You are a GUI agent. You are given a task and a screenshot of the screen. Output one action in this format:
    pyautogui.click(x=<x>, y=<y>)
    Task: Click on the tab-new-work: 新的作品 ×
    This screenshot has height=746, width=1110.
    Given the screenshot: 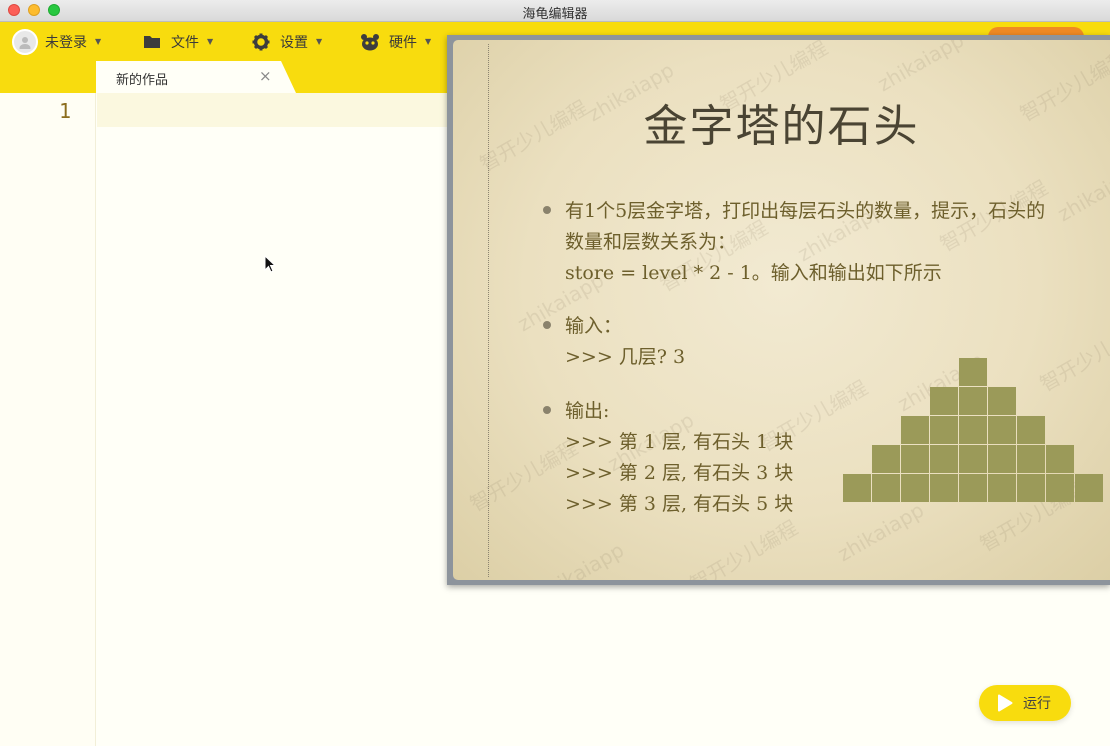 What is the action you would take?
    pyautogui.click(x=196, y=77)
    